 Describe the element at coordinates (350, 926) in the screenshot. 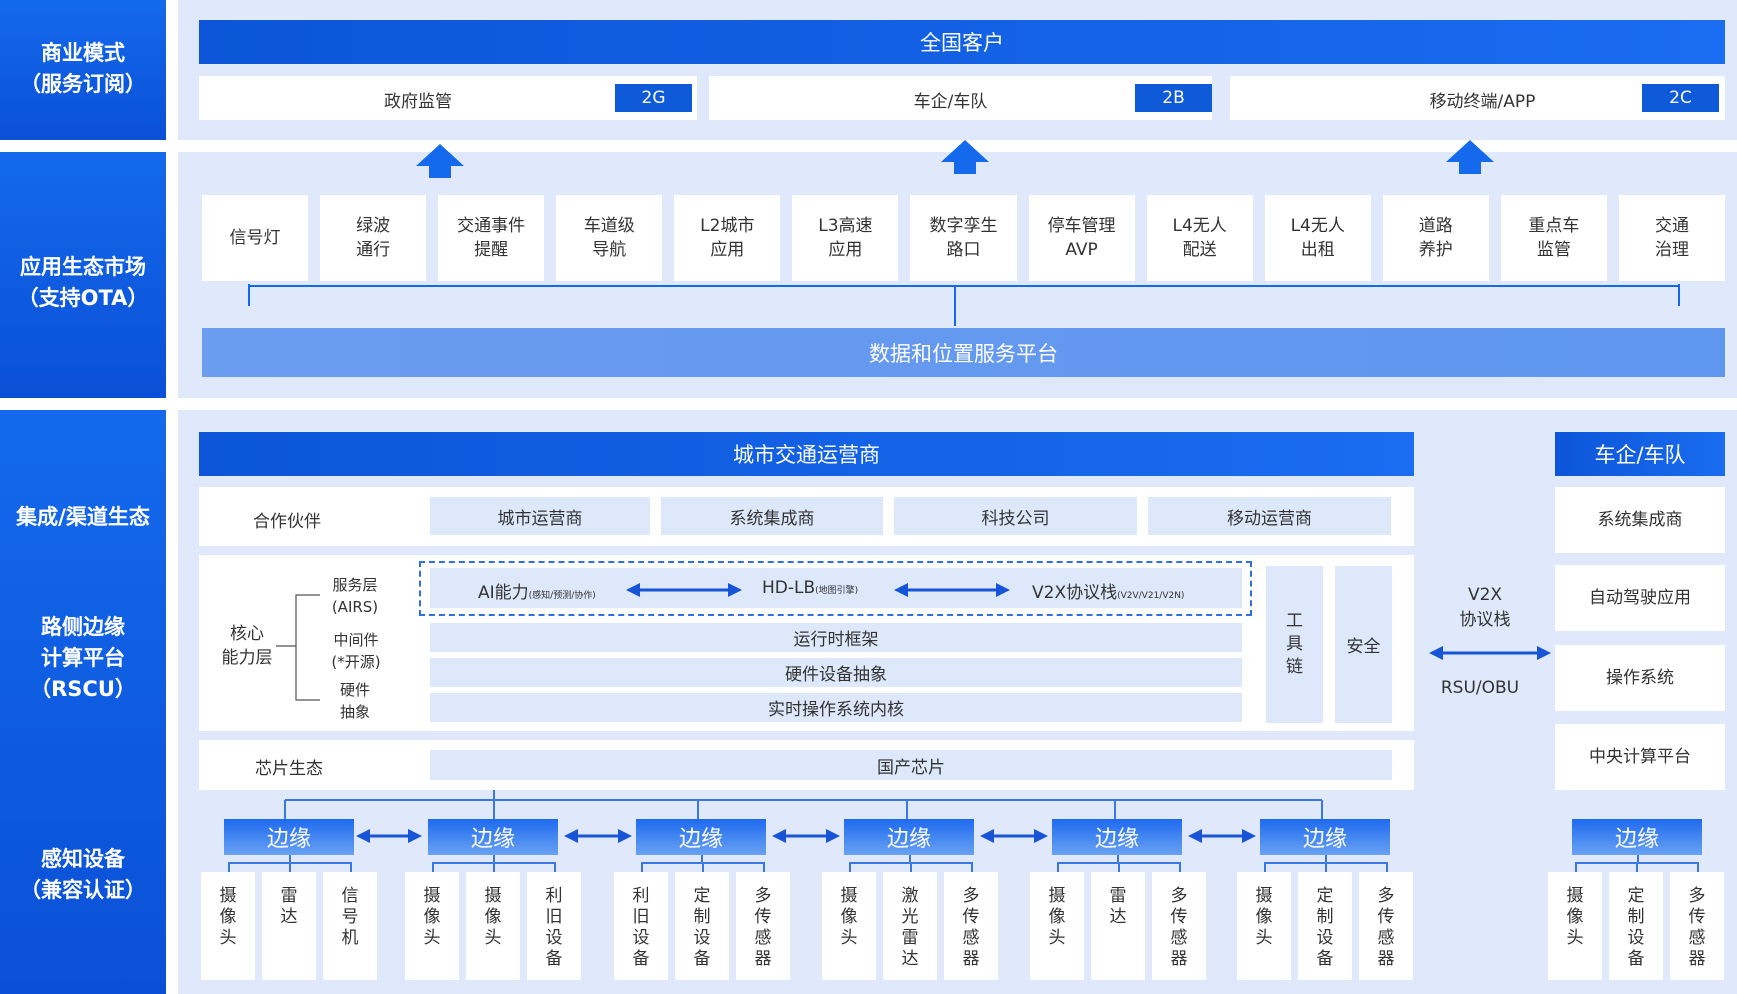

I see `sensor-device: 信号机` at that location.